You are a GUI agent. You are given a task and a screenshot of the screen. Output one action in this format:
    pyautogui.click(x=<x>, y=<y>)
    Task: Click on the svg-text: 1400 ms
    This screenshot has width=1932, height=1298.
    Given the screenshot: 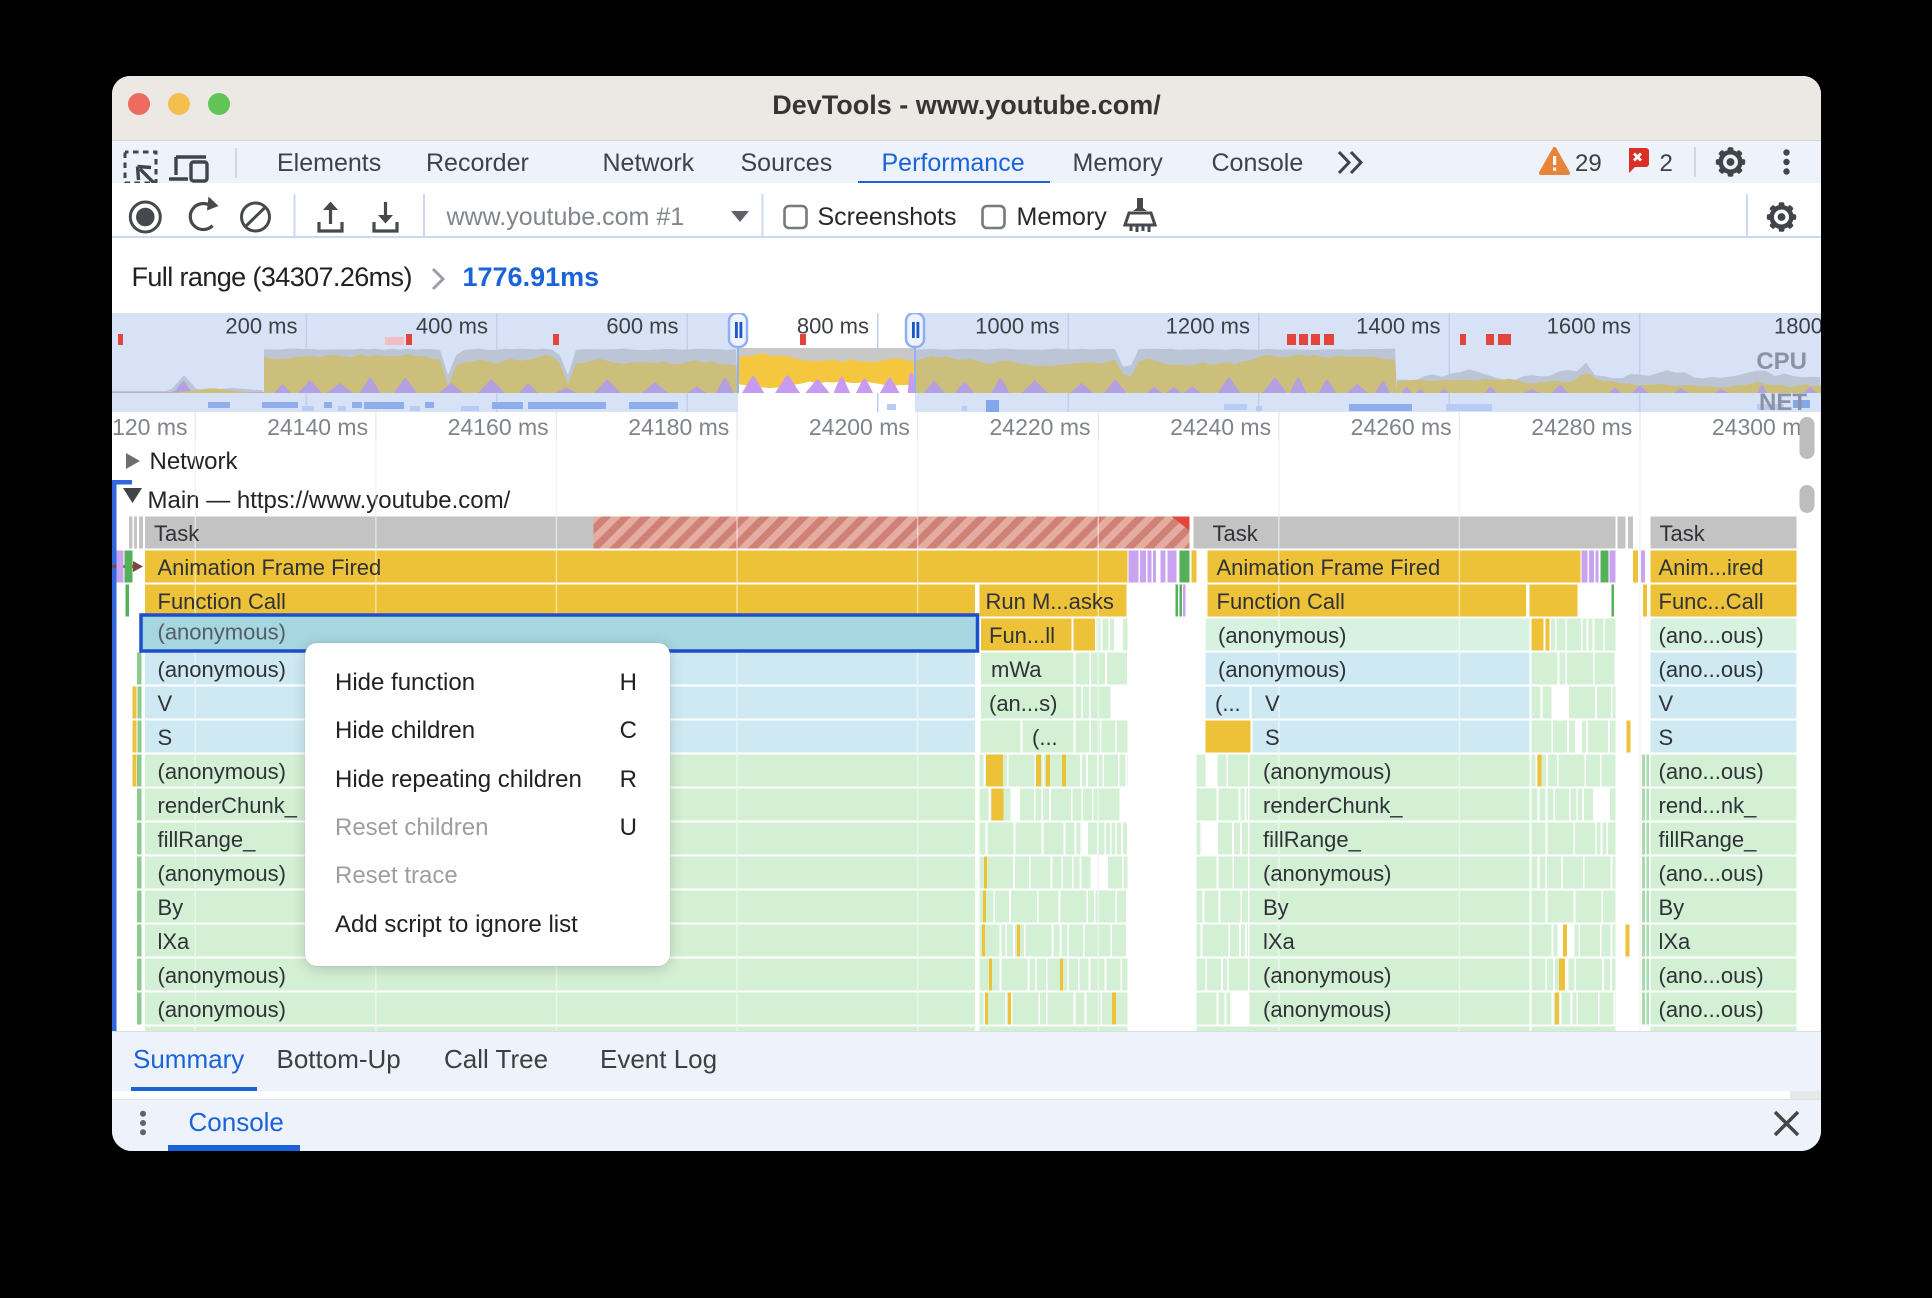 What is the action you would take?
    pyautogui.click(x=1398, y=326)
    